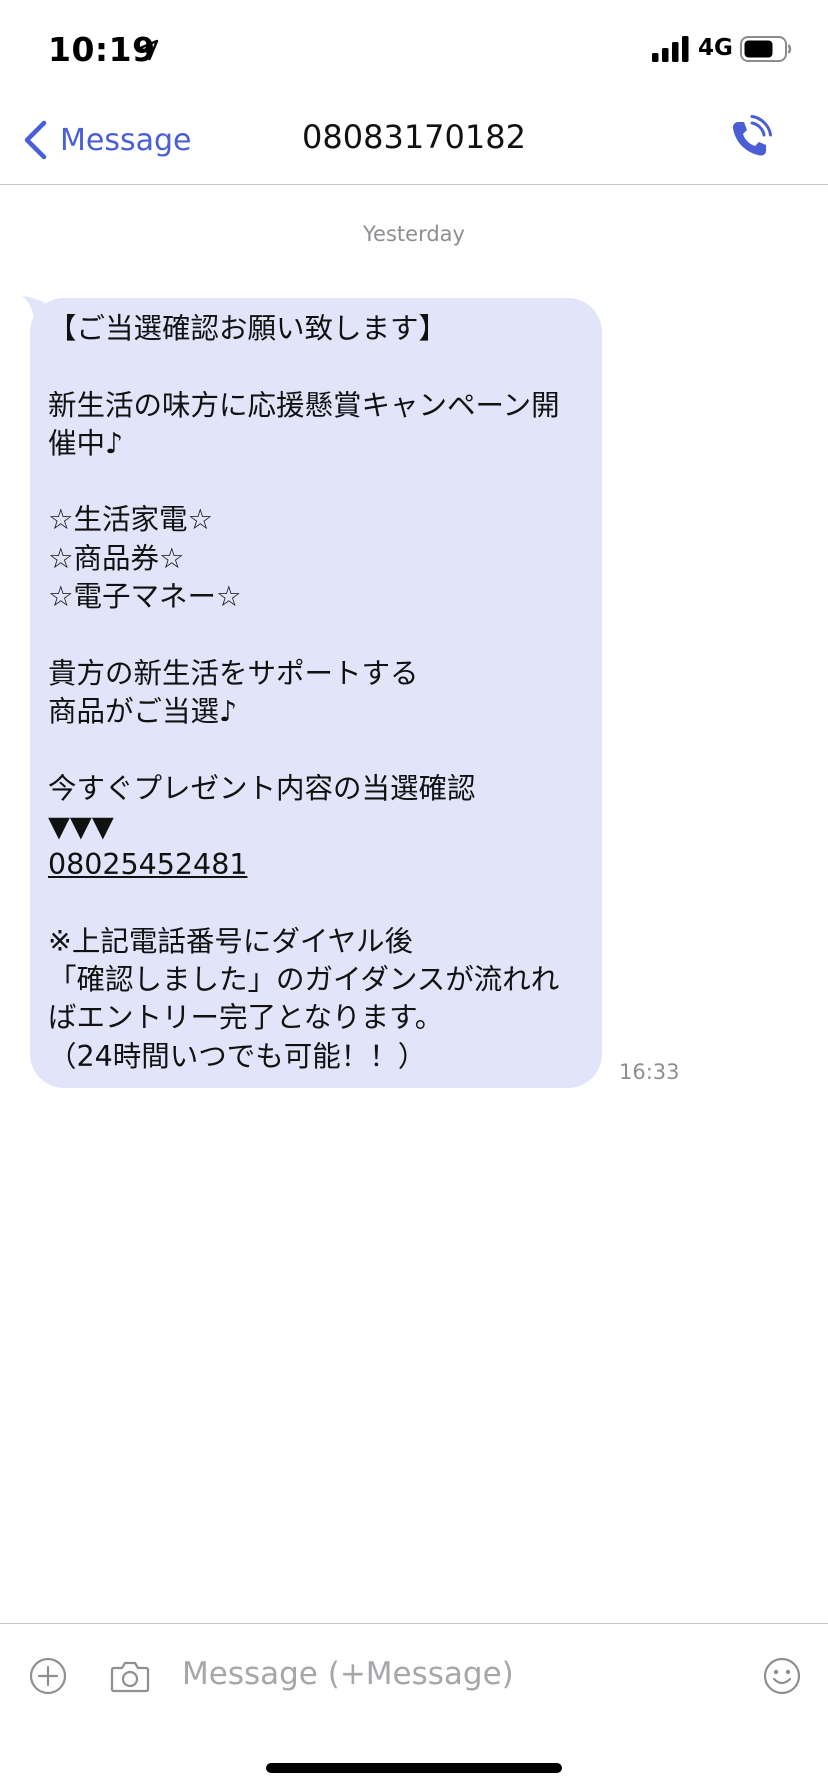 This screenshot has width=828, height=1792. Describe the element at coordinates (233, 673) in the screenshot. I see `message-line: 貴方の新生活をサポートする` at that location.